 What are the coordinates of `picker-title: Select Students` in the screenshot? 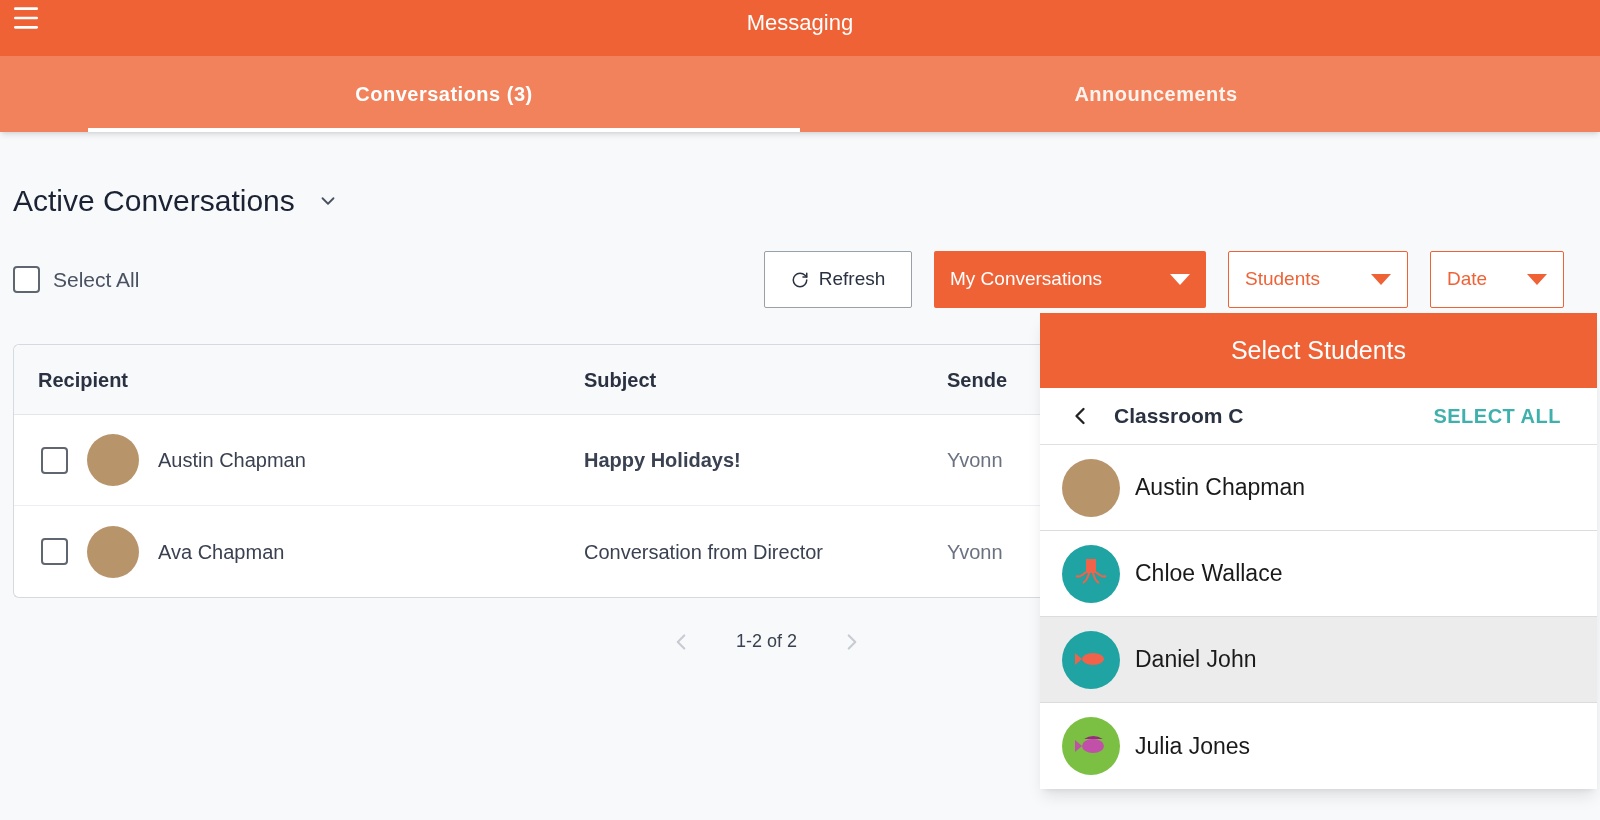 It's located at (1318, 350).